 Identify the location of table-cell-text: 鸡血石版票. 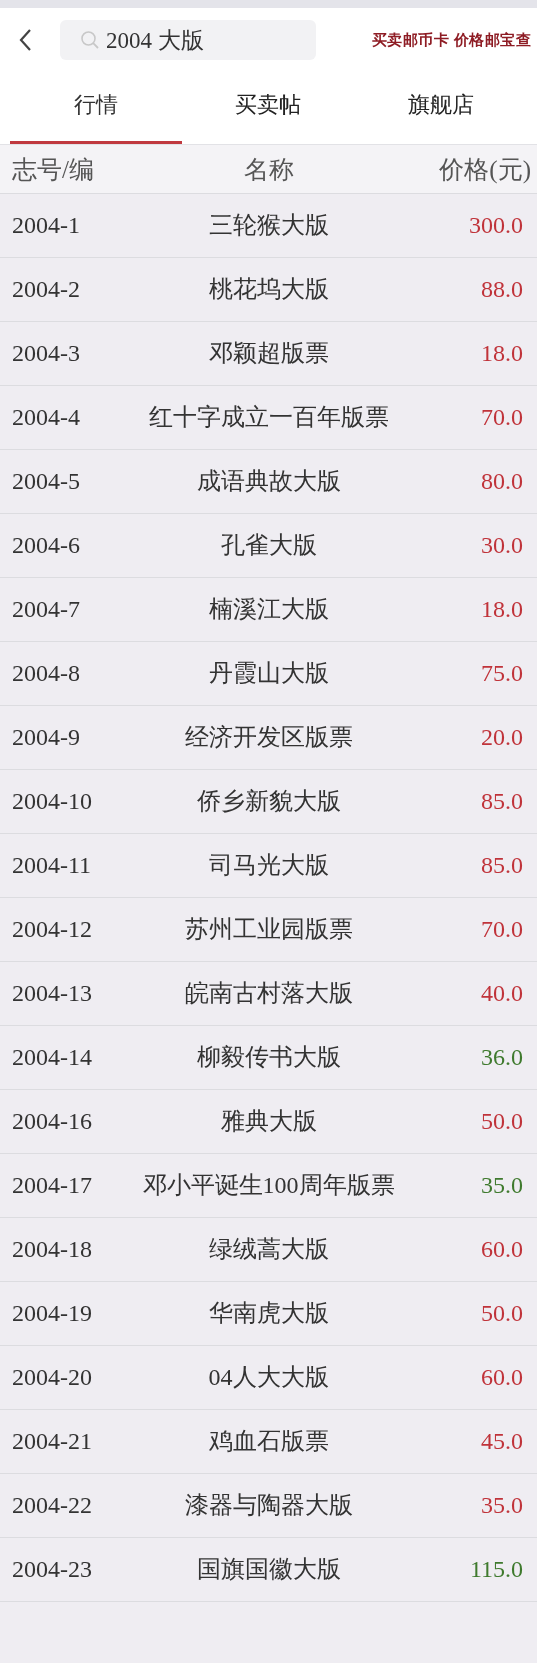
(268, 1442).